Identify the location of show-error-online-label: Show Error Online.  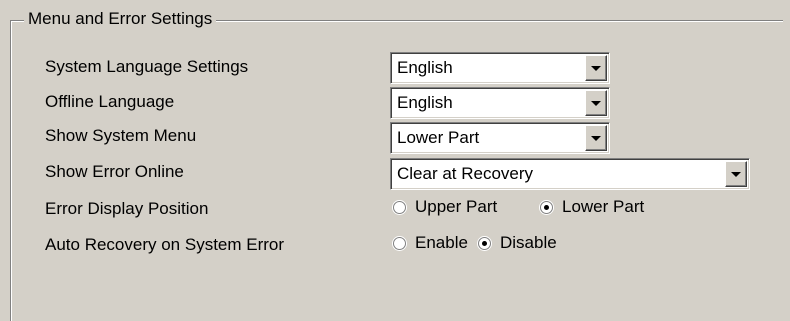
(114, 171).